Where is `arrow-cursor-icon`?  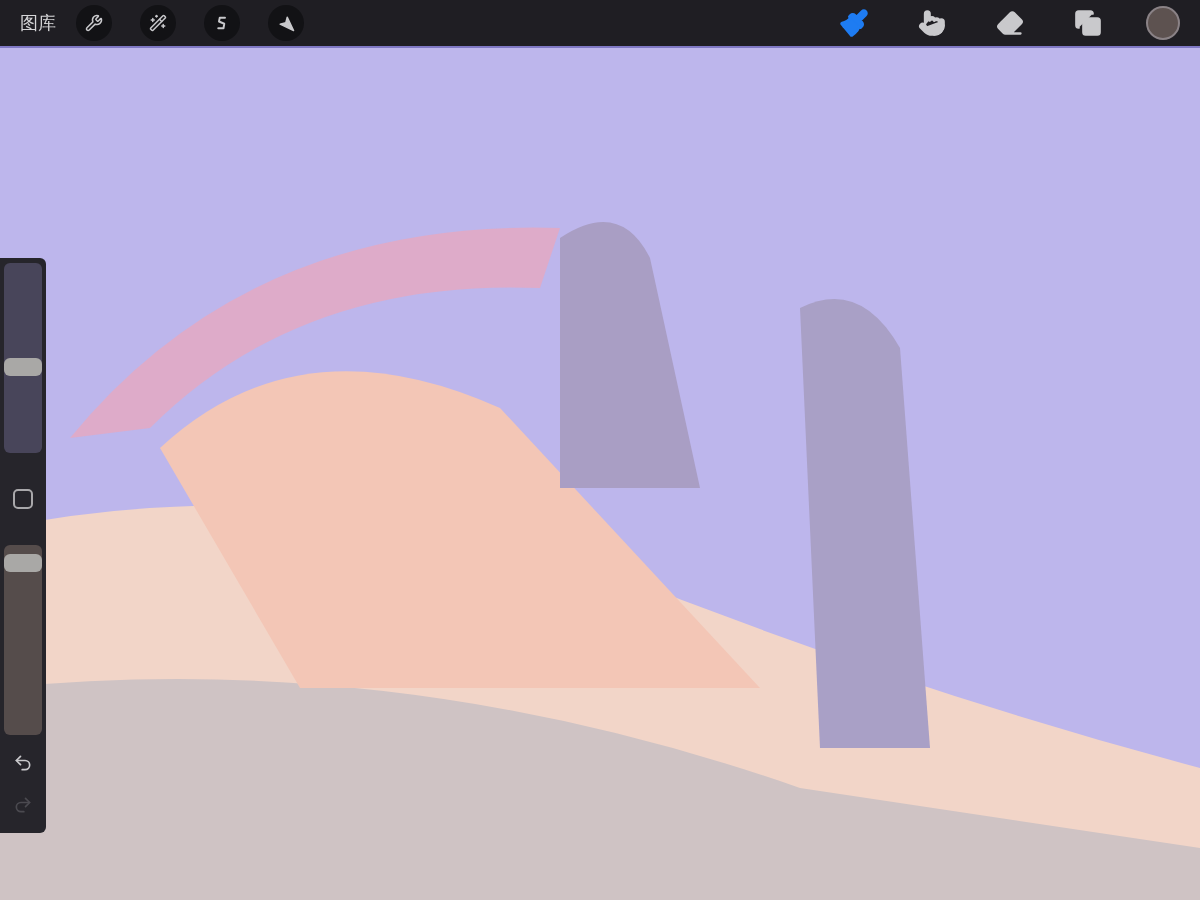
arrow-cursor-icon is located at coordinates (286, 23).